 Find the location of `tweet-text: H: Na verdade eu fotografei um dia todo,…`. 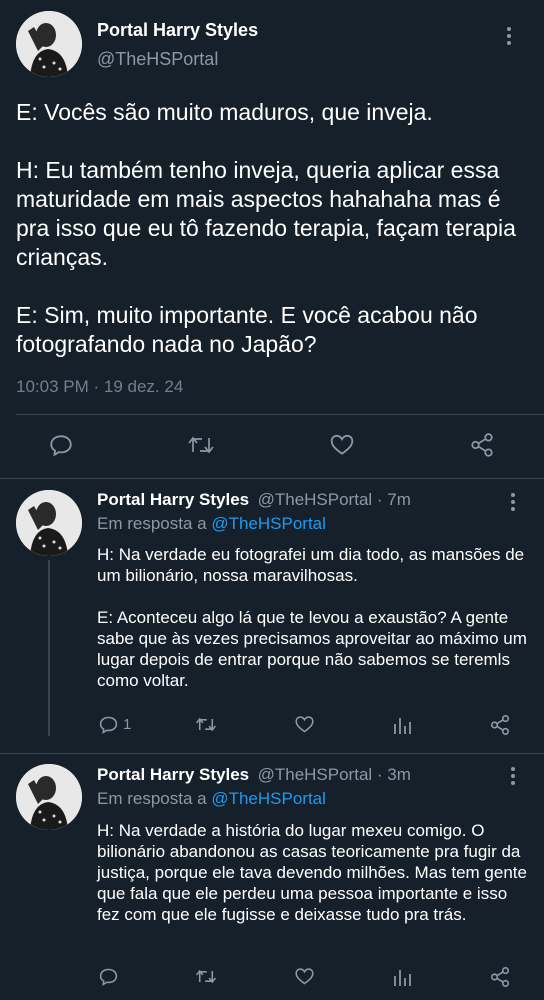

tweet-text: H: Na verdade eu fotografei um dia todo,… is located at coordinates (312, 617).